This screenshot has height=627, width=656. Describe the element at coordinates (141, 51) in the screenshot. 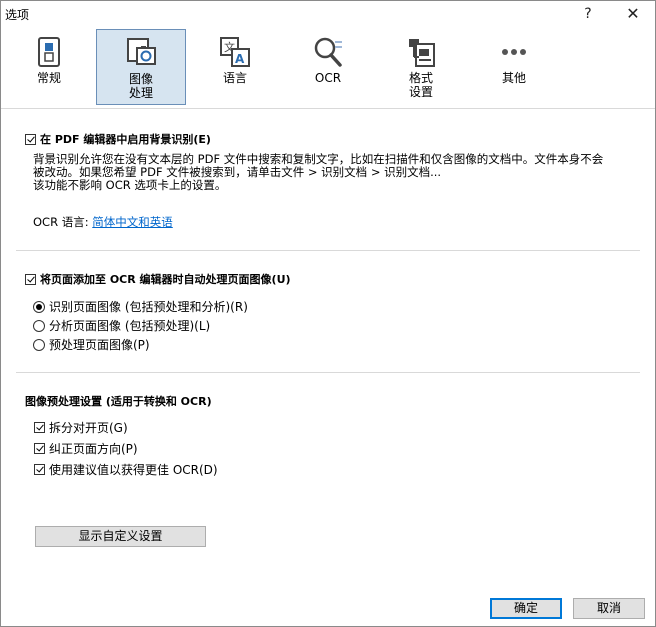

I see `image-processing-icon` at that location.